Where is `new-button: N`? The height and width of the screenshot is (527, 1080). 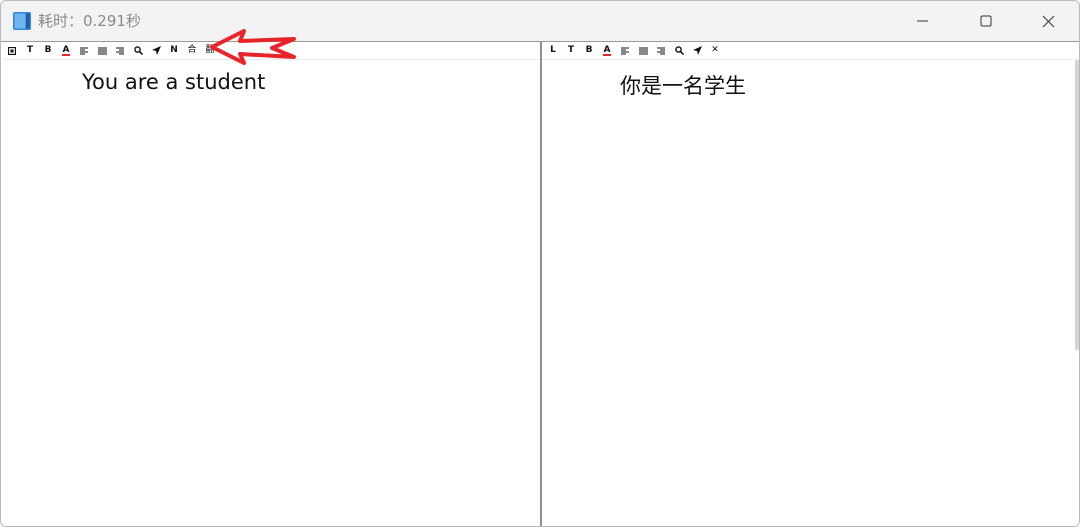
new-button: N is located at coordinates (174, 50).